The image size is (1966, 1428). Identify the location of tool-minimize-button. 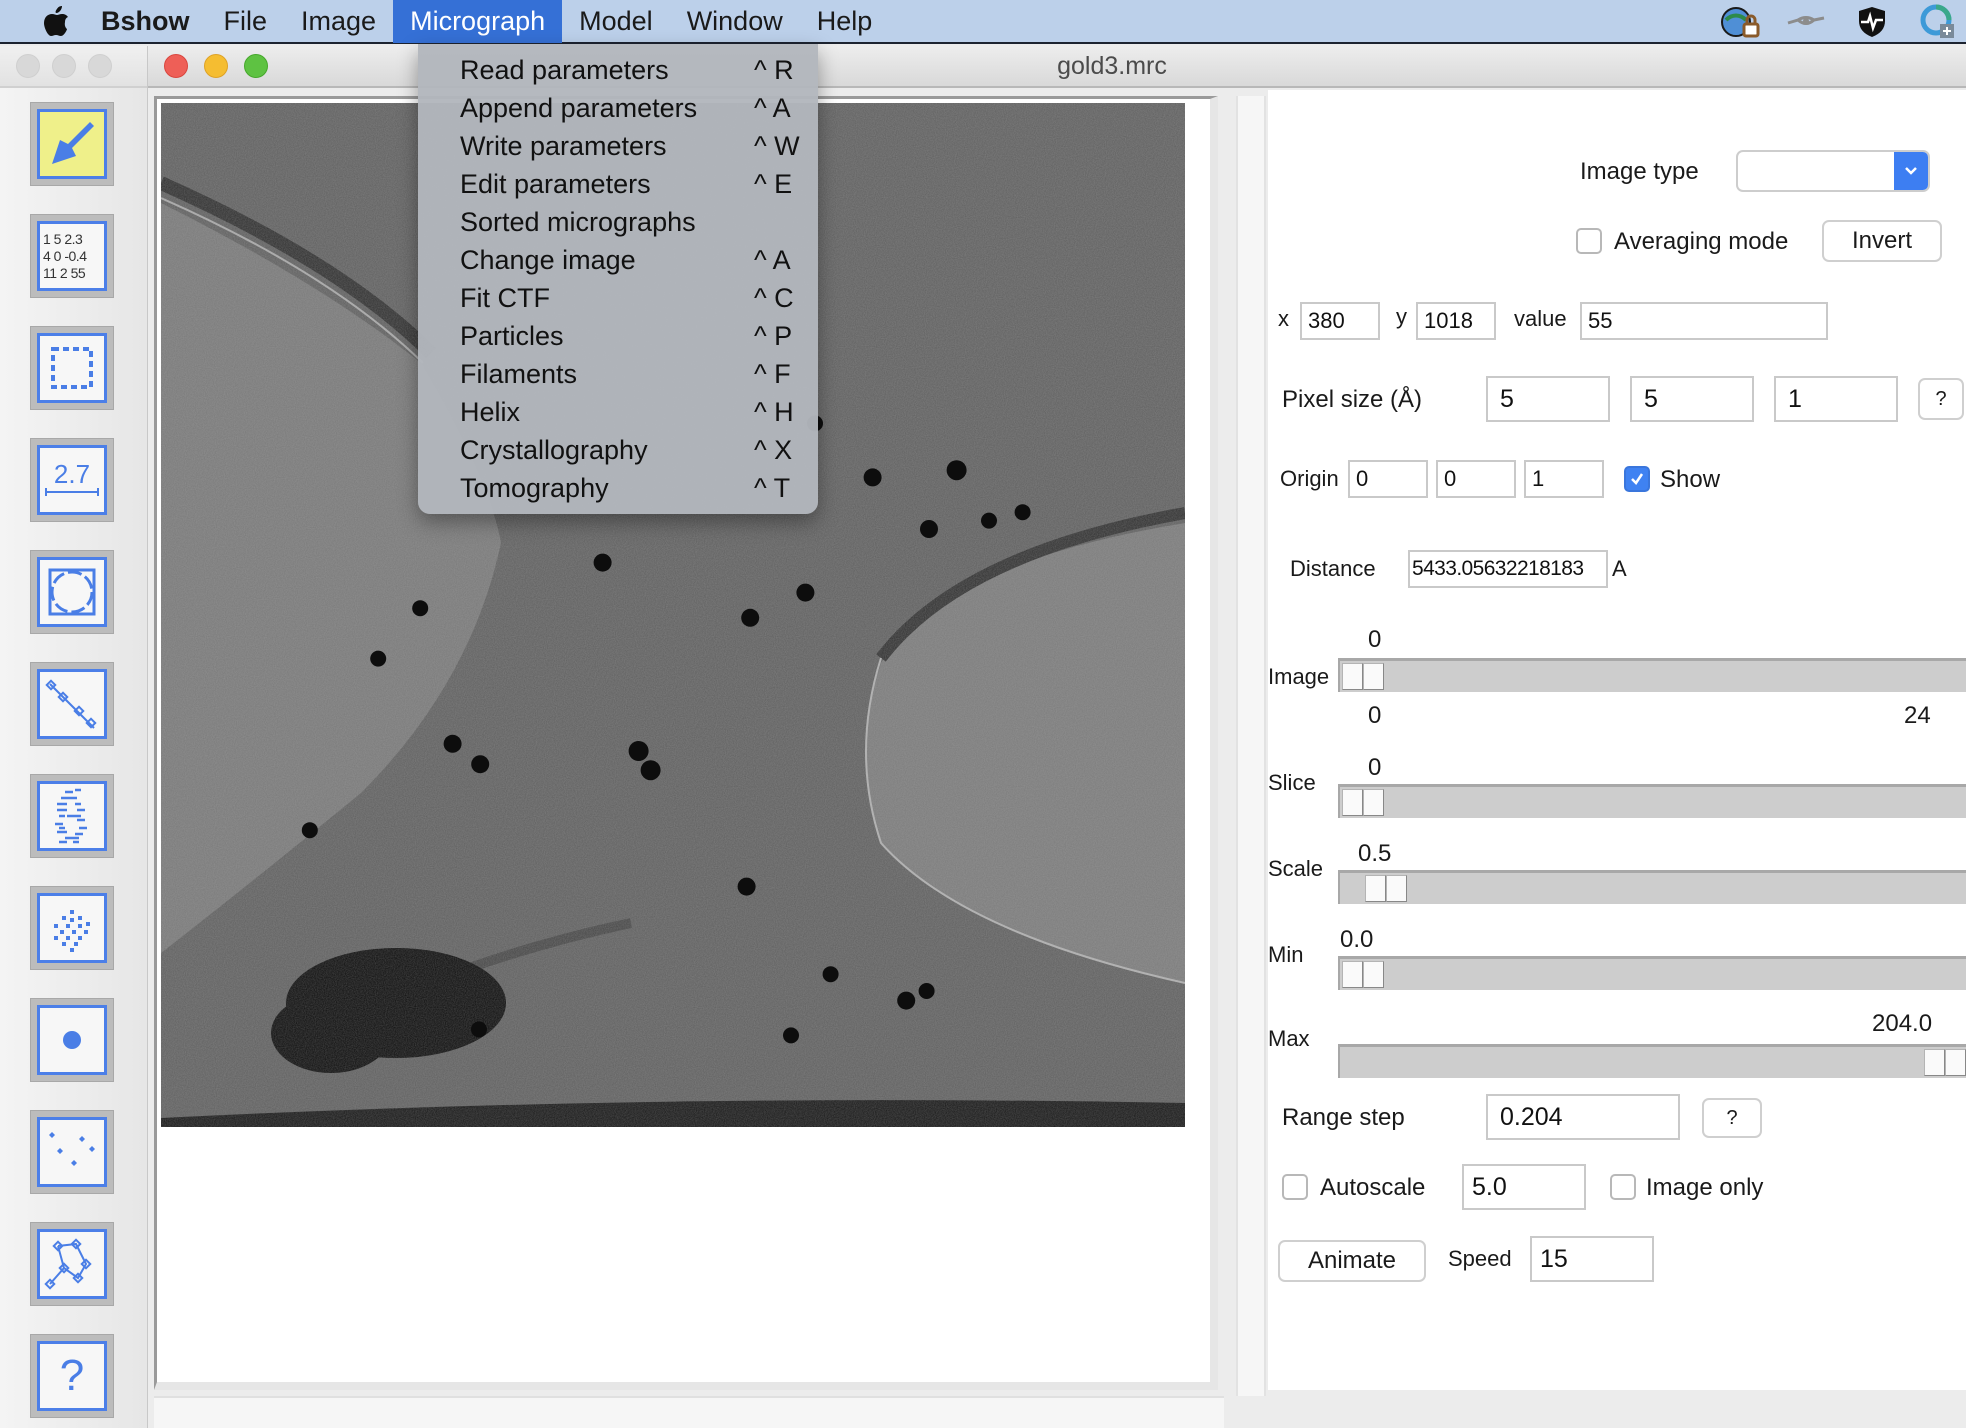
(64, 66).